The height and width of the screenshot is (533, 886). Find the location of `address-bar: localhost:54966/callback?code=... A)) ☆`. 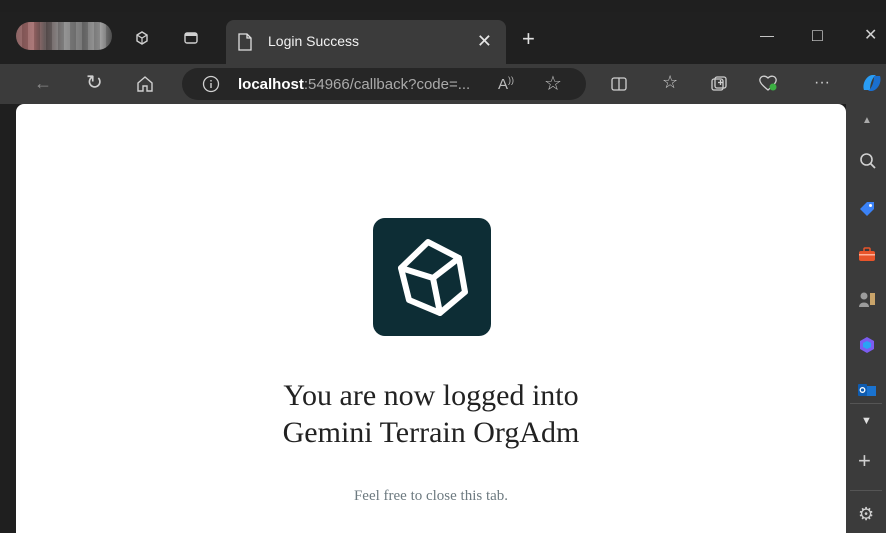

address-bar: localhost:54966/callback?code=... A)) ☆ is located at coordinates (384, 84).